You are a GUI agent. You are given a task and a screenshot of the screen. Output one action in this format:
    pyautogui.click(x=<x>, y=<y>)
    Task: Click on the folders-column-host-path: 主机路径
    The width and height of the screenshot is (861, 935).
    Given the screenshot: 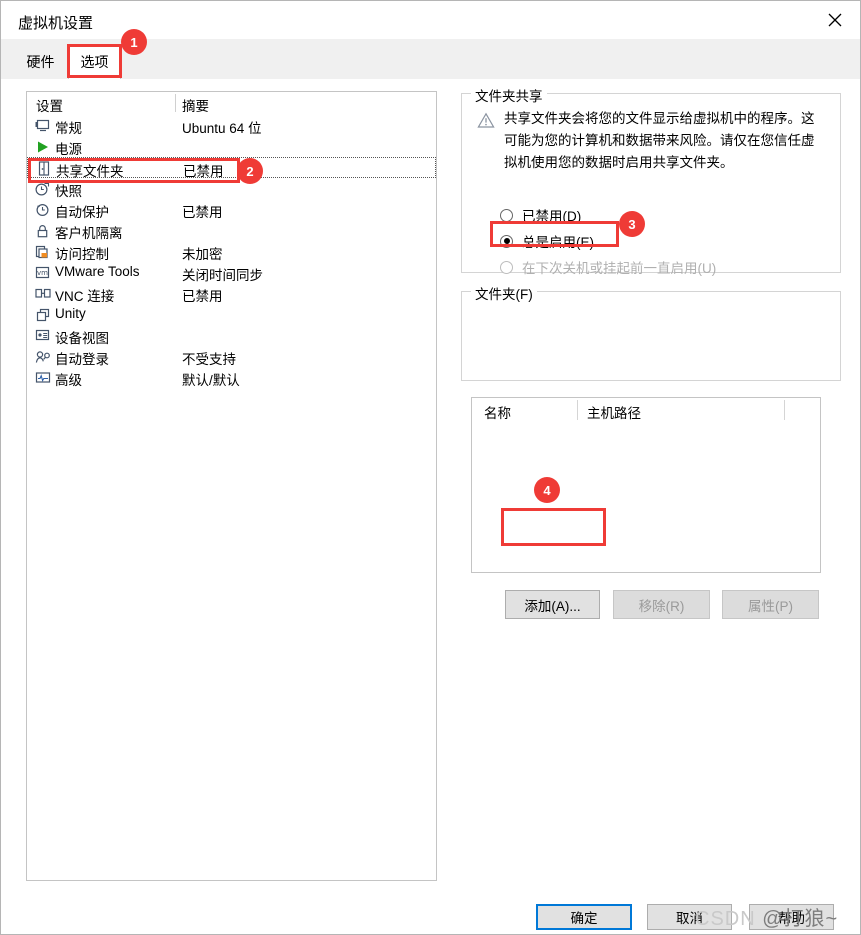 What is the action you would take?
    pyautogui.click(x=614, y=413)
    